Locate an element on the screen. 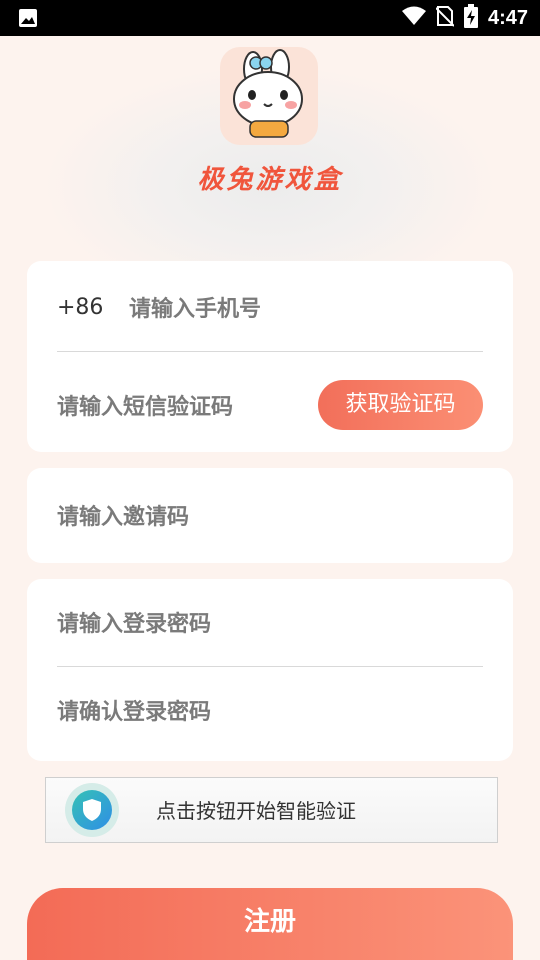 This screenshot has width=540, height=960. register-button: 注册 is located at coordinates (270, 924).